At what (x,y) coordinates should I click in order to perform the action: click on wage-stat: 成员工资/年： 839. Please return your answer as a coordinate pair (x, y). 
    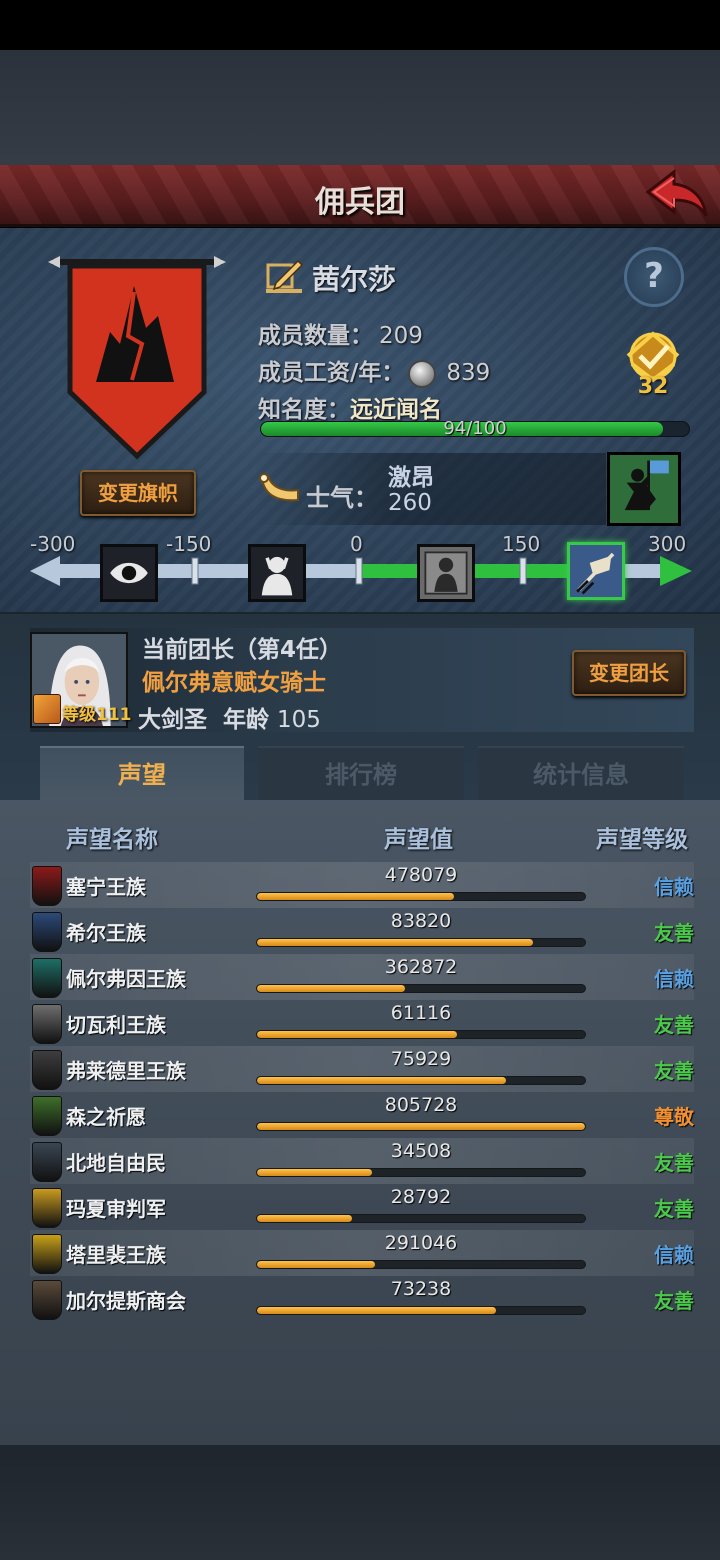
    Looking at the image, I should click on (374, 370).